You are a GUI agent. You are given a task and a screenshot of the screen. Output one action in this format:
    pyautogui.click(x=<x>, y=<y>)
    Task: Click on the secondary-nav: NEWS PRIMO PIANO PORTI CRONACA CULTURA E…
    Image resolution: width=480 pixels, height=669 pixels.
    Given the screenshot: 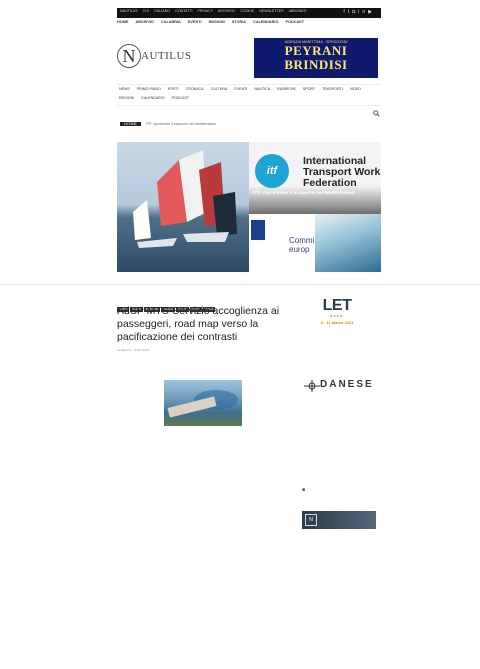 What is the action you would take?
    pyautogui.click(x=249, y=95)
    